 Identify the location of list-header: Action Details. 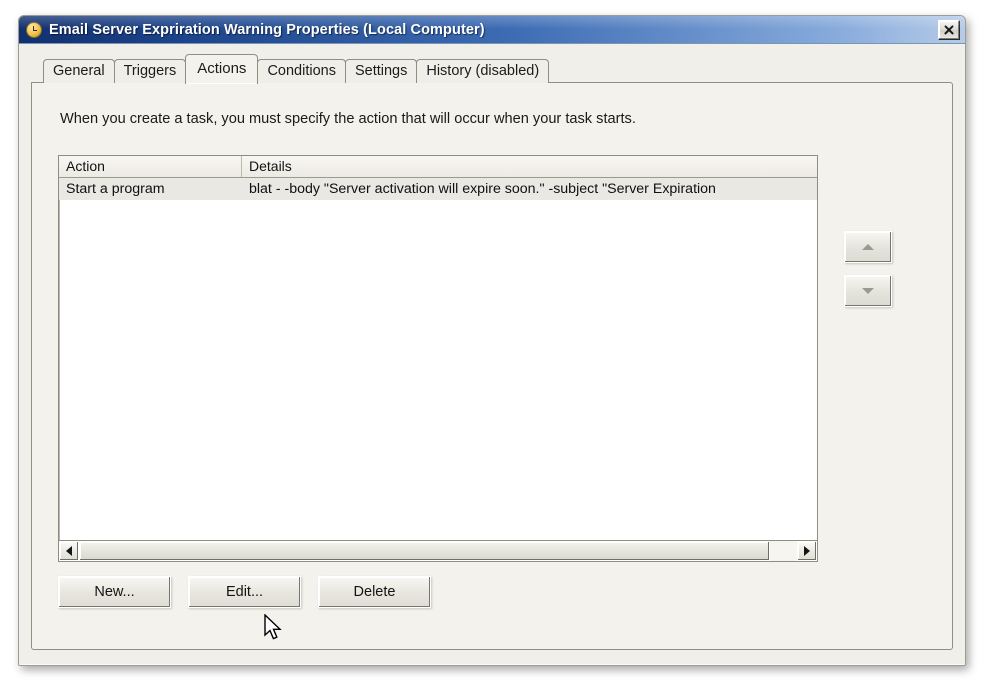
(438, 167).